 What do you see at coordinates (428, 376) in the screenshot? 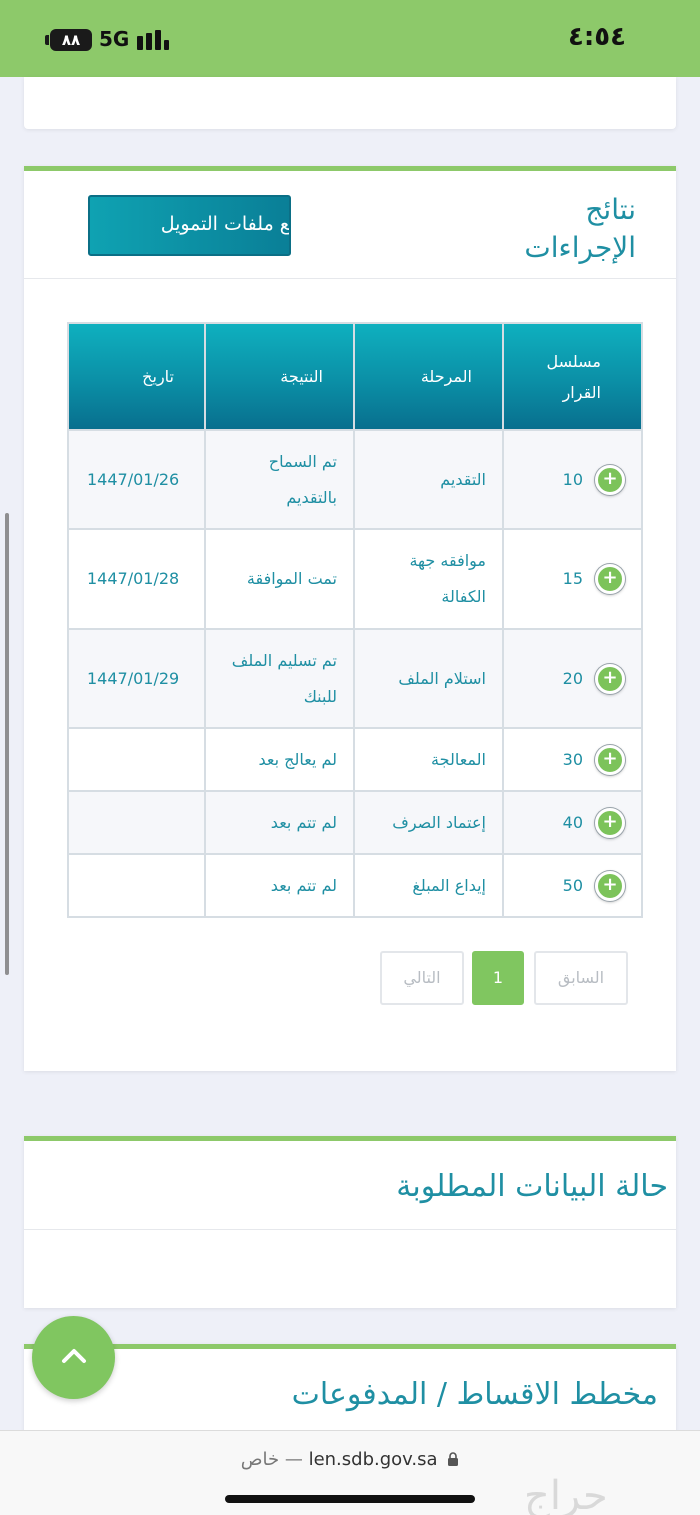
I see `column-header-stage: المرحلة` at bounding box center [428, 376].